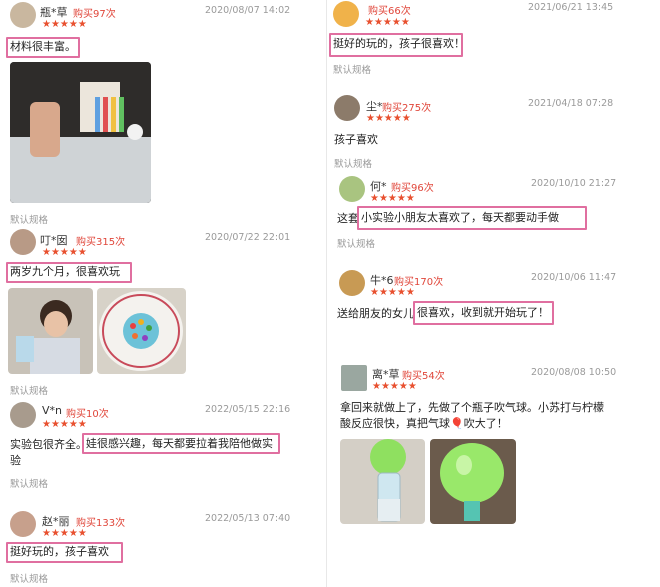 The width and height of the screenshot is (660, 587). I want to click on purchase-count: 购买275次, so click(407, 108).